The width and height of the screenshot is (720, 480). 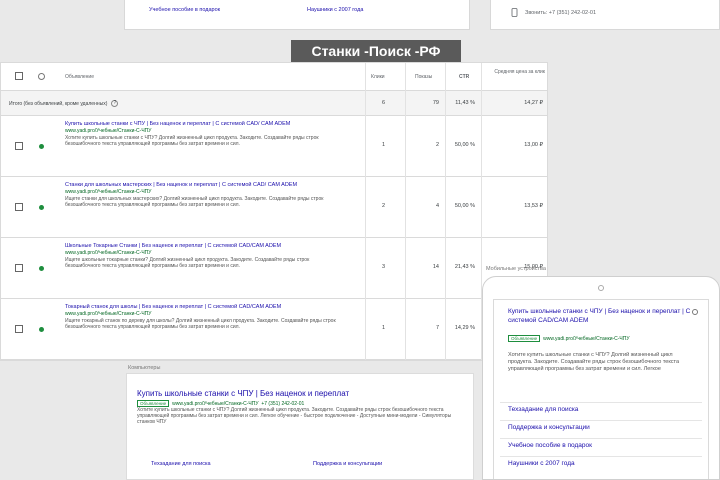 What do you see at coordinates (347, 464) in the screenshot?
I see `desktop-sitelink-2: Поддержка и консультации` at bounding box center [347, 464].